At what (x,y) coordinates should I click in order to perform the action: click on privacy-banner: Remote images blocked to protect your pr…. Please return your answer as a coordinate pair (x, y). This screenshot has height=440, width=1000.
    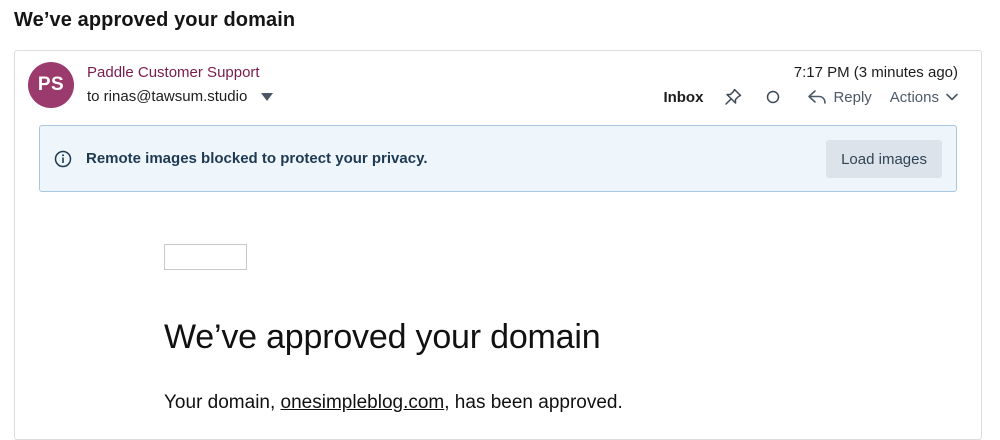
    Looking at the image, I should click on (498, 158).